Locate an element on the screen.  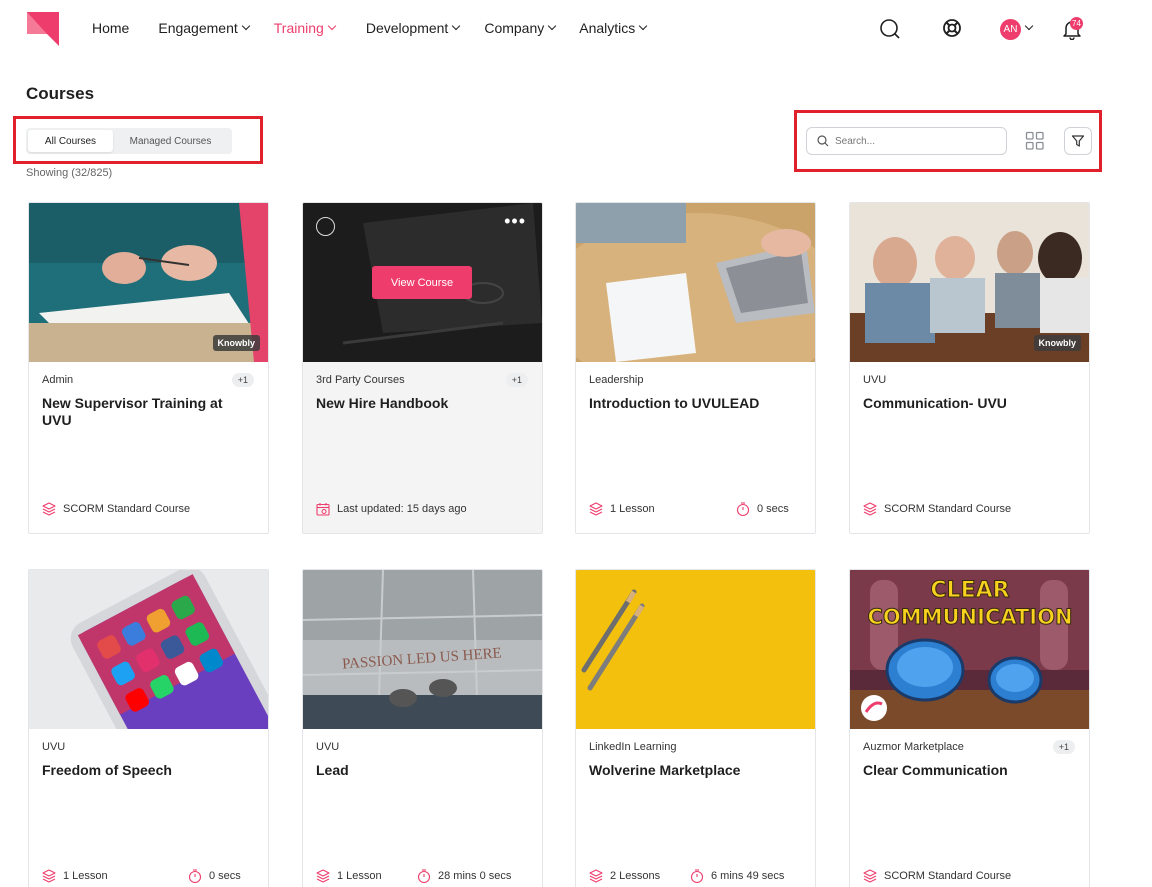
nav-home: Home is located at coordinates (110, 28).